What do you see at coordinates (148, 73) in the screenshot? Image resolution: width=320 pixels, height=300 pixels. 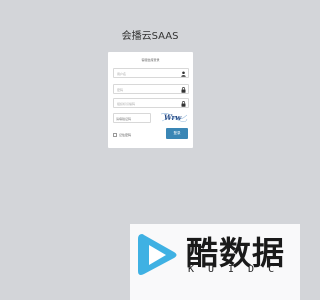 I see `username-input` at bounding box center [148, 73].